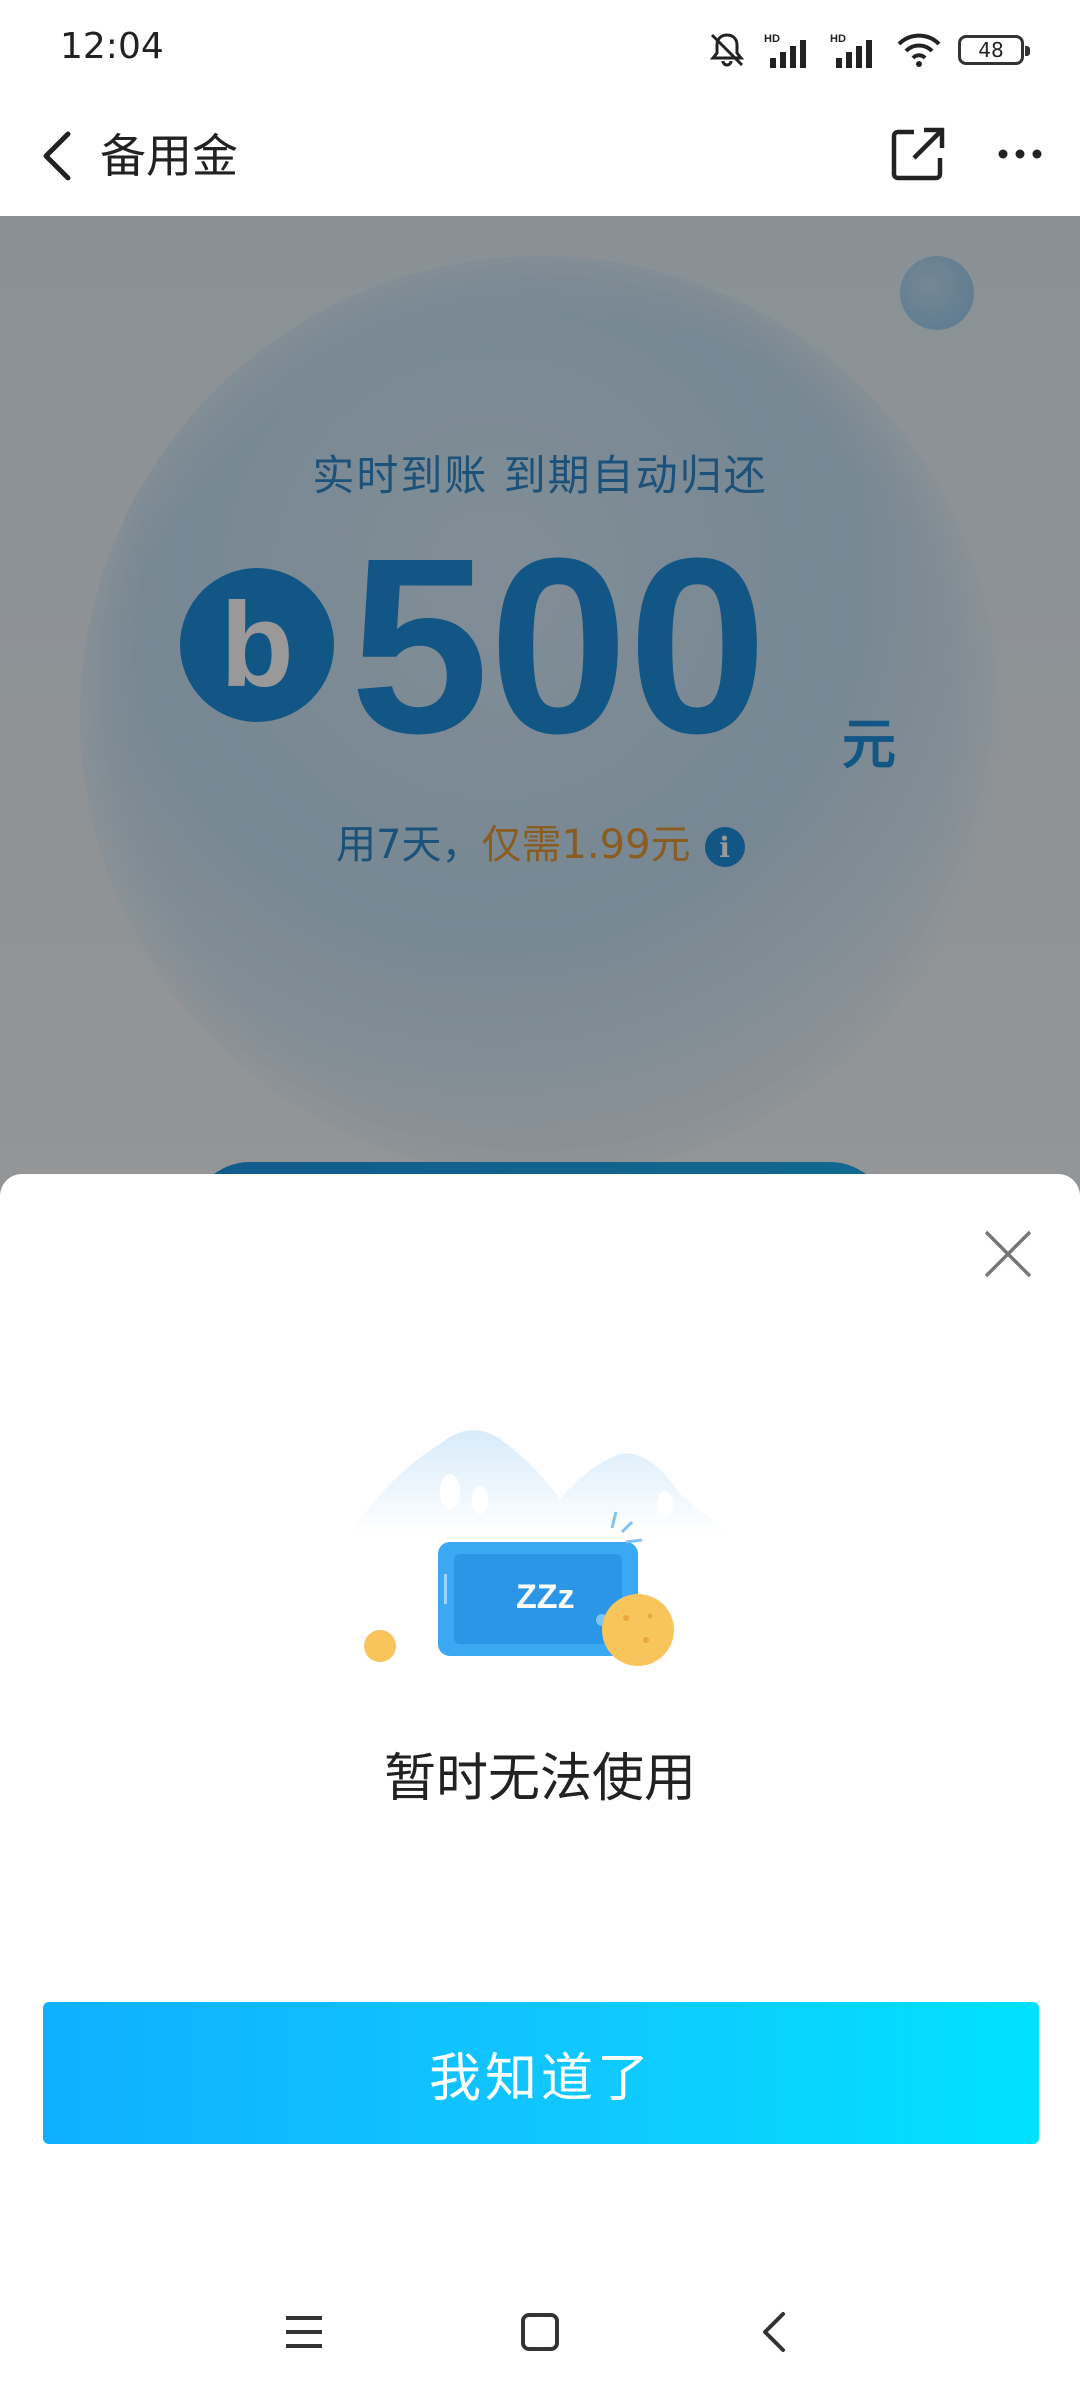  Describe the element at coordinates (539, 1779) in the screenshot. I see `unavailable-message: 暂时无法使用` at that location.